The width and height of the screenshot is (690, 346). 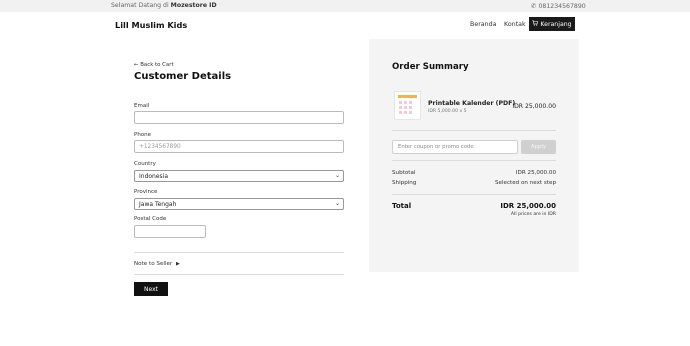 I want to click on back-to-cart-link: ← Back to Cart, so click(x=154, y=65).